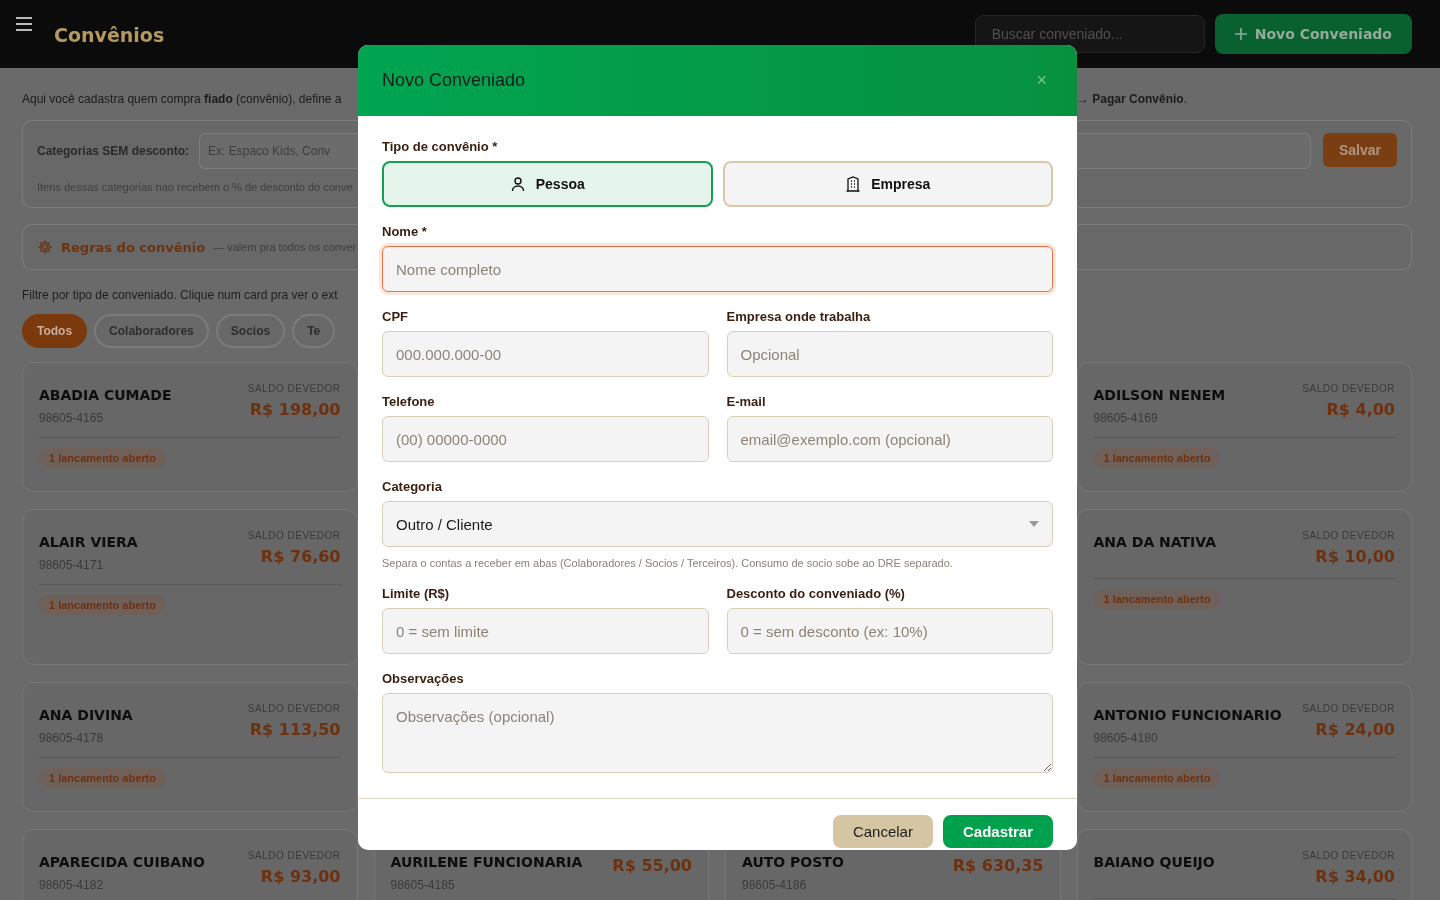  What do you see at coordinates (717, 733) in the screenshot?
I see `notes-field: Observações (opcional)` at bounding box center [717, 733].